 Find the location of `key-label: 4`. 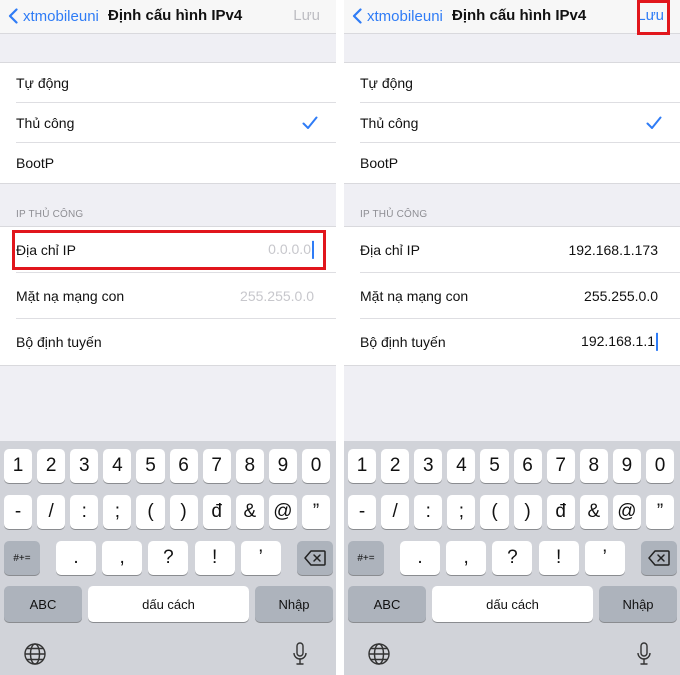

key-label: 4 is located at coordinates (117, 465).